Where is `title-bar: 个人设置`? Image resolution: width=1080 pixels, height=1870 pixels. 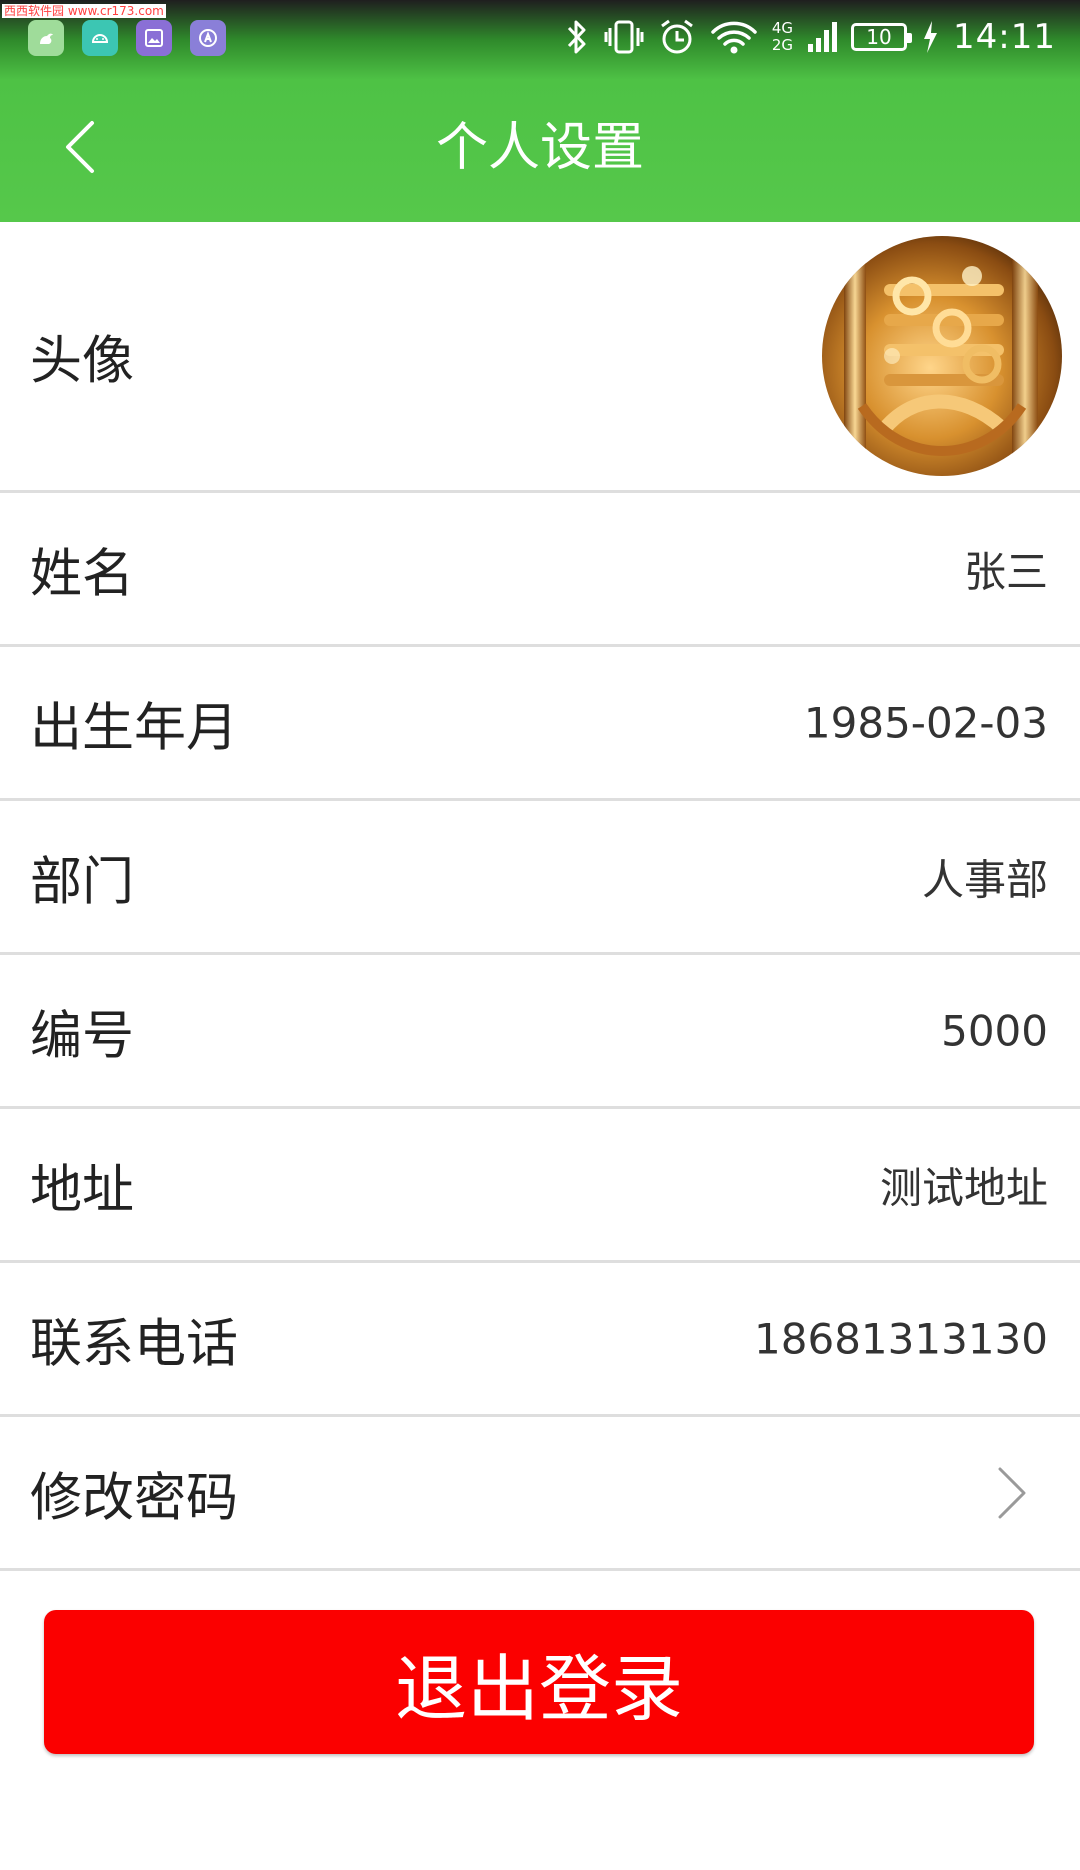 title-bar: 个人设置 is located at coordinates (540, 147).